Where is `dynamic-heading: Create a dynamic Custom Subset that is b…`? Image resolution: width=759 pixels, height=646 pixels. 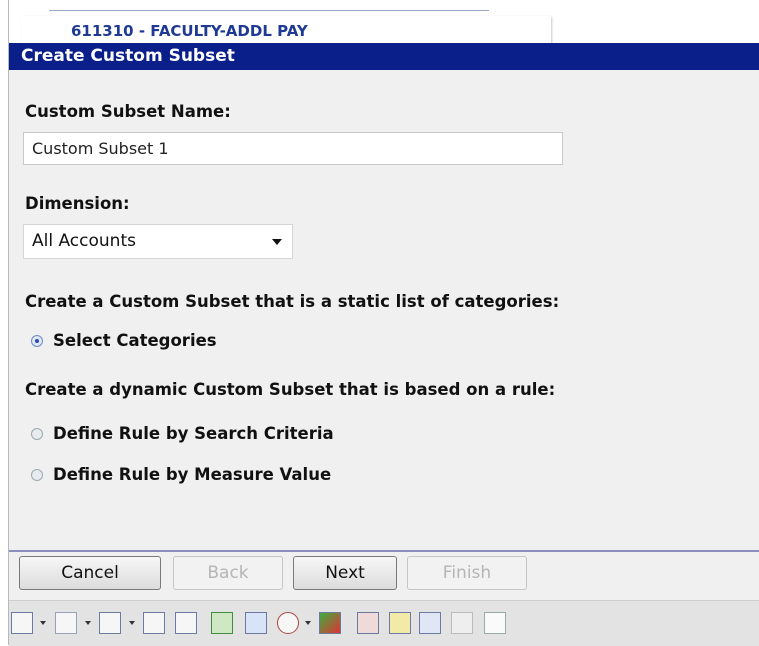 dynamic-heading: Create a dynamic Custom Subset that is b… is located at coordinates (290, 389).